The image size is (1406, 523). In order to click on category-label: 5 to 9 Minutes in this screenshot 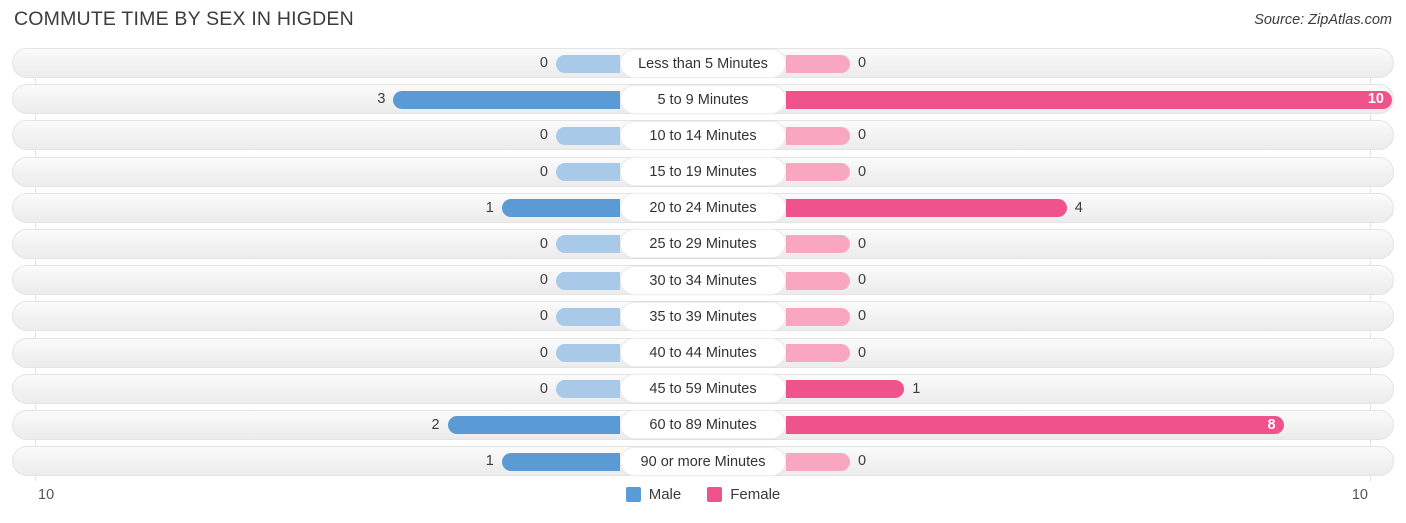, I will do `click(703, 99)`.